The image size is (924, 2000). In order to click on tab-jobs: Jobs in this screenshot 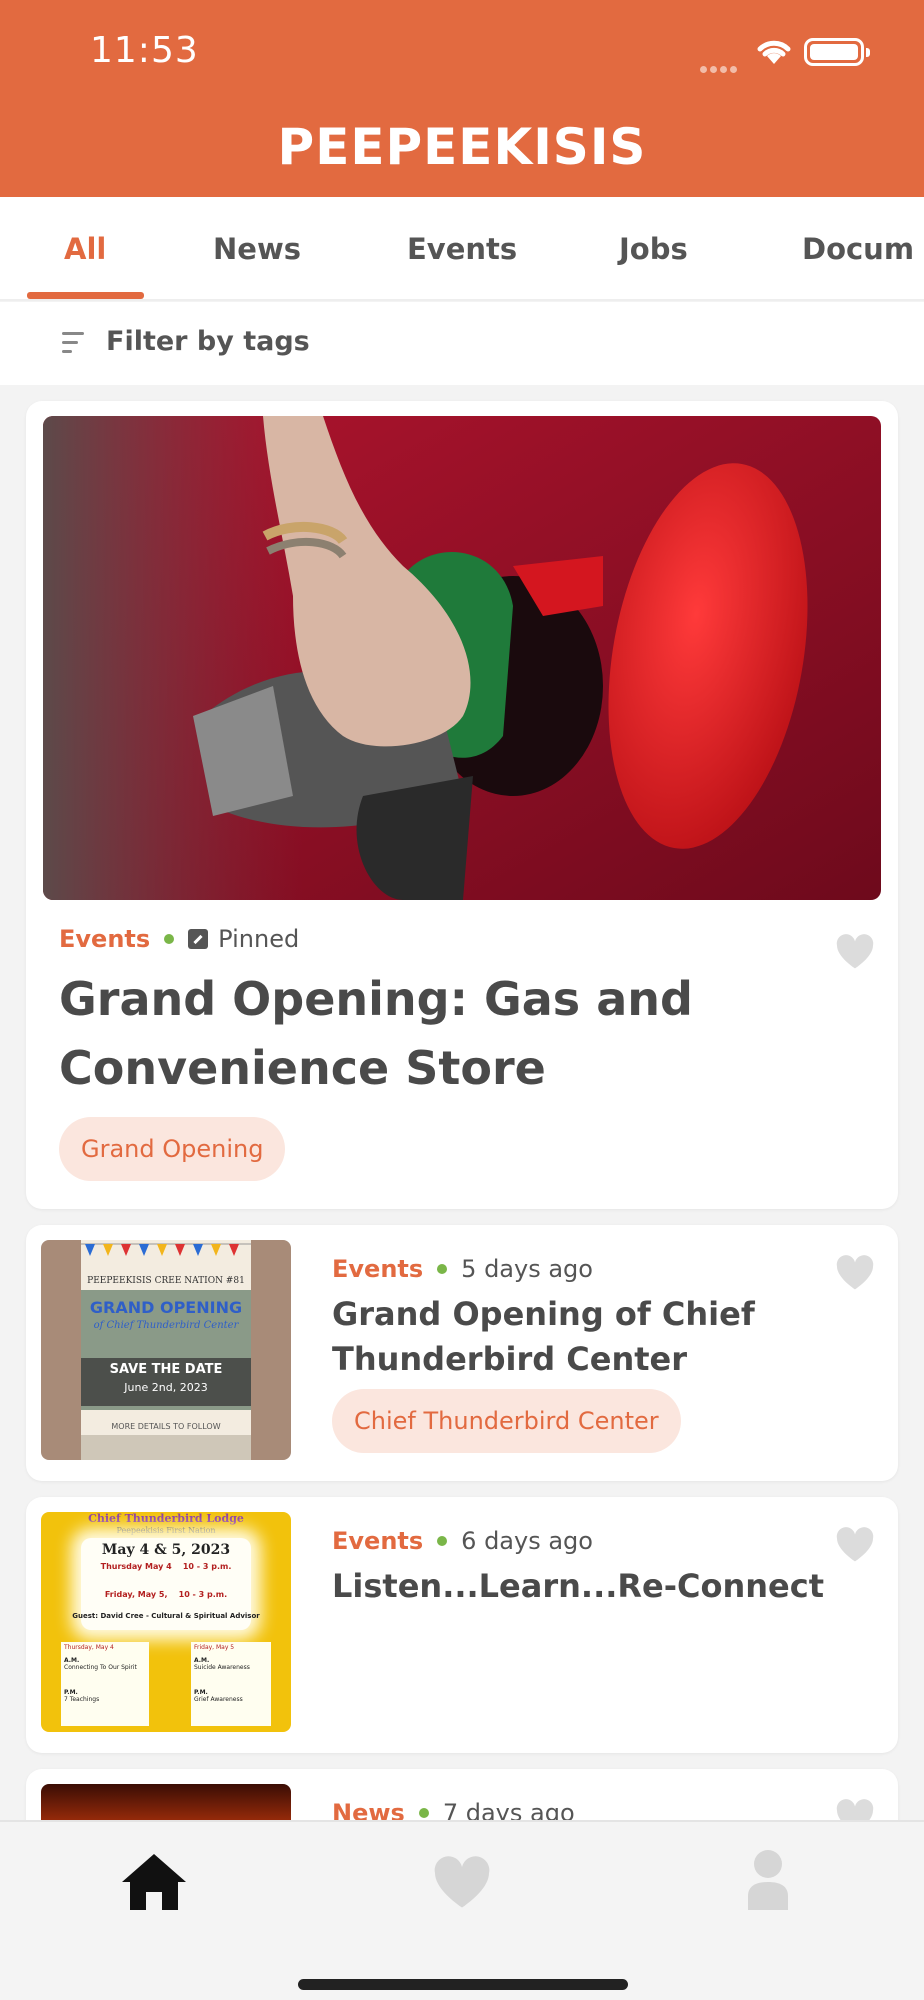, I will do `click(653, 249)`.